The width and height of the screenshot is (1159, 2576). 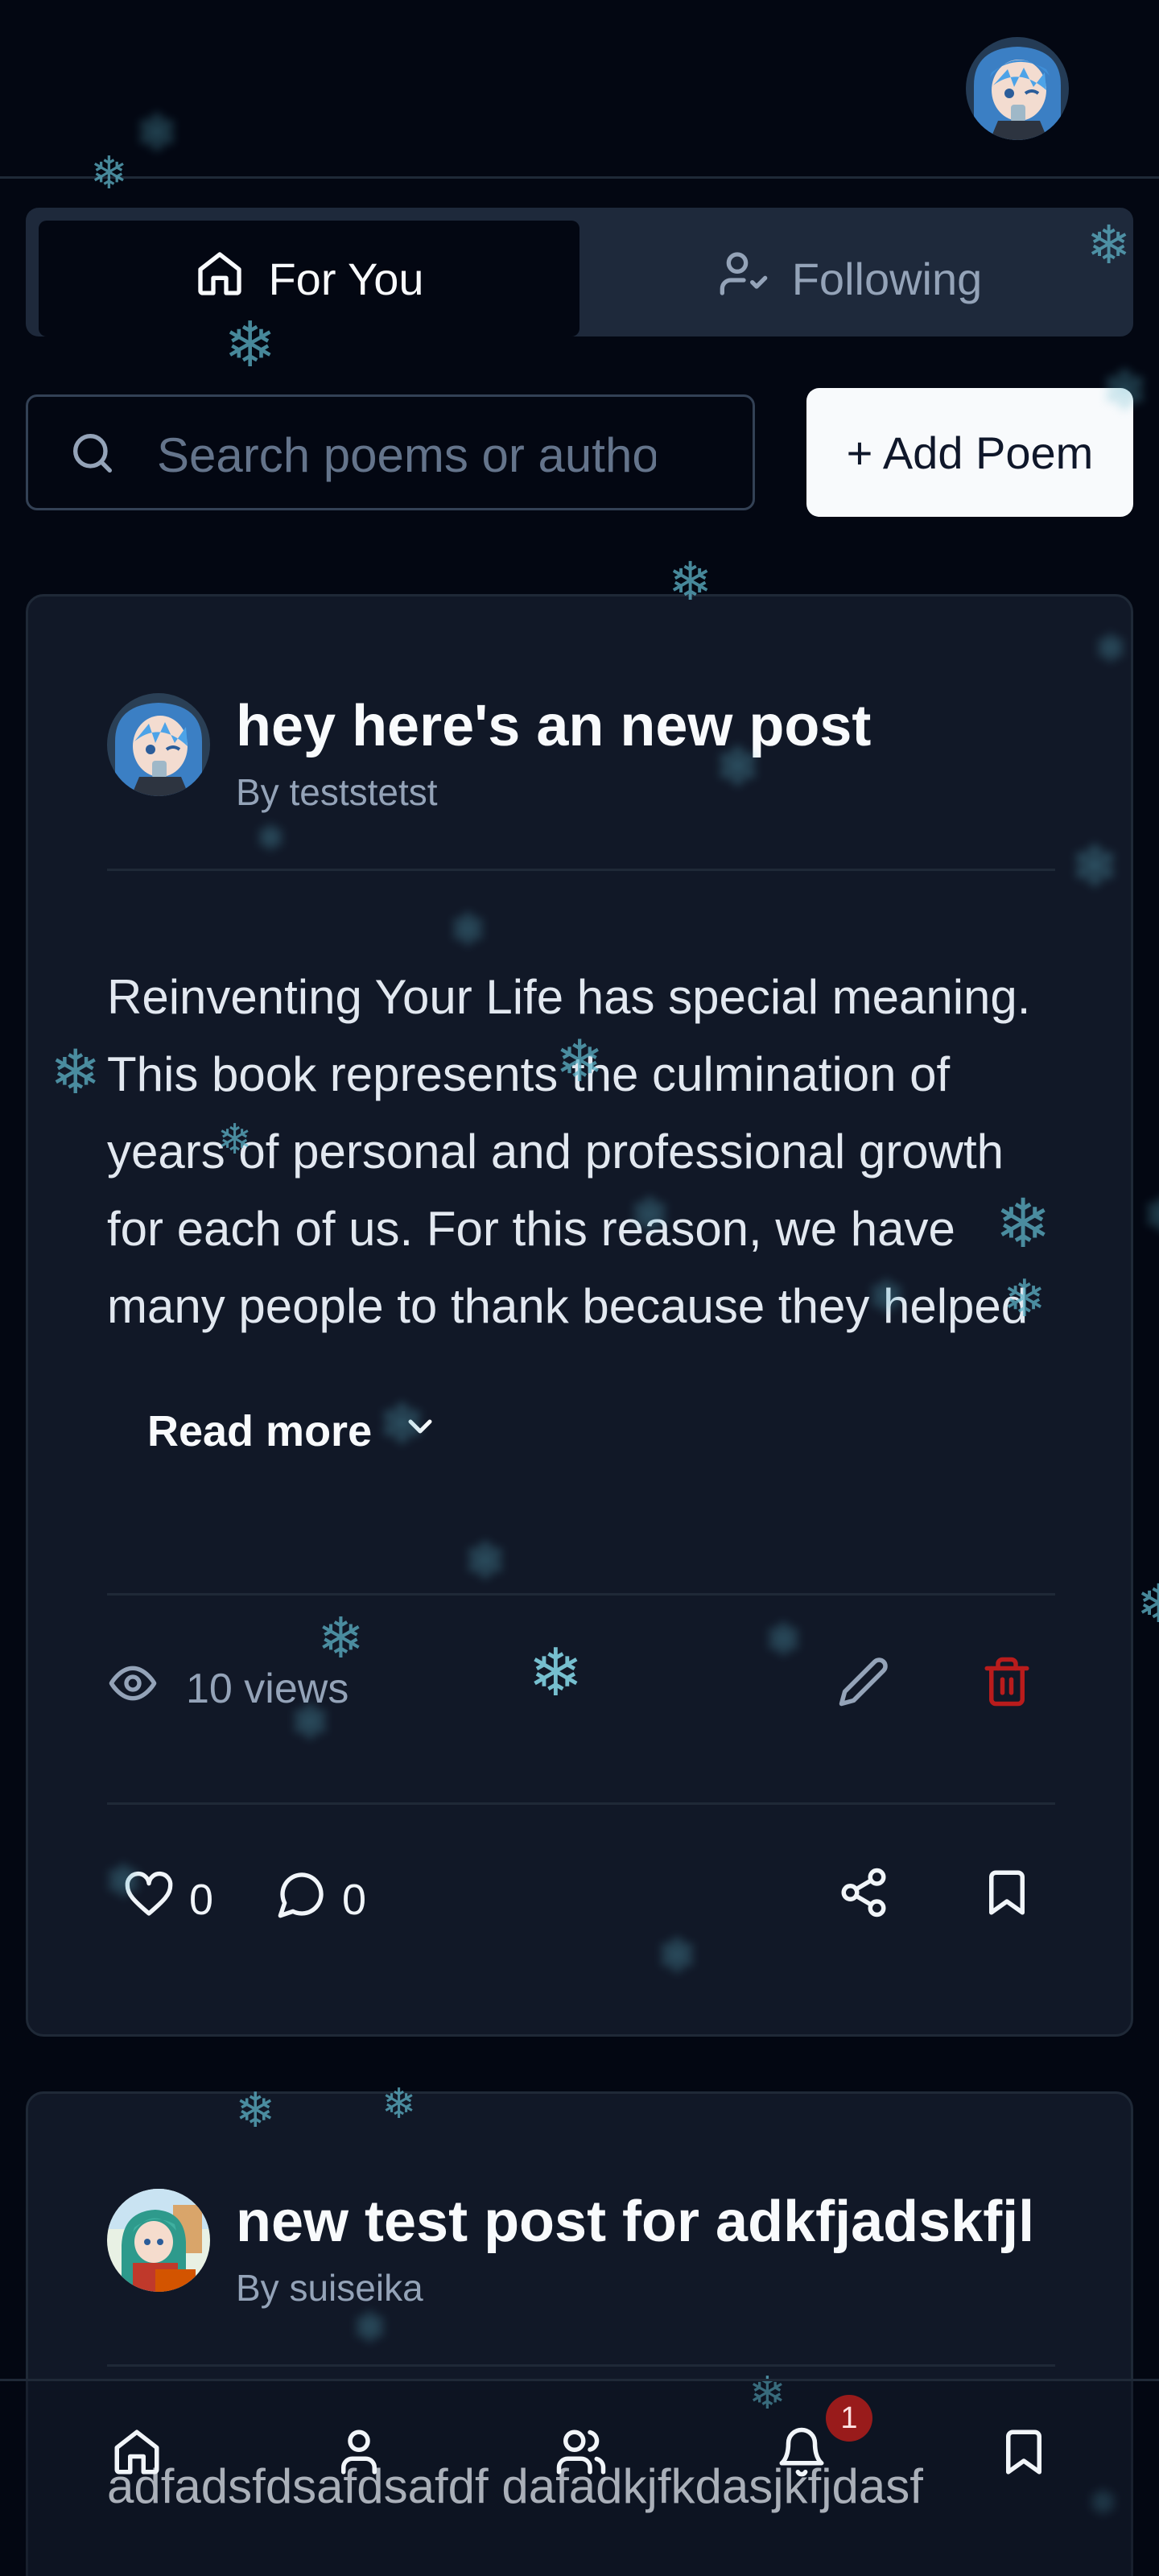 I want to click on edit-button, so click(x=863, y=1683).